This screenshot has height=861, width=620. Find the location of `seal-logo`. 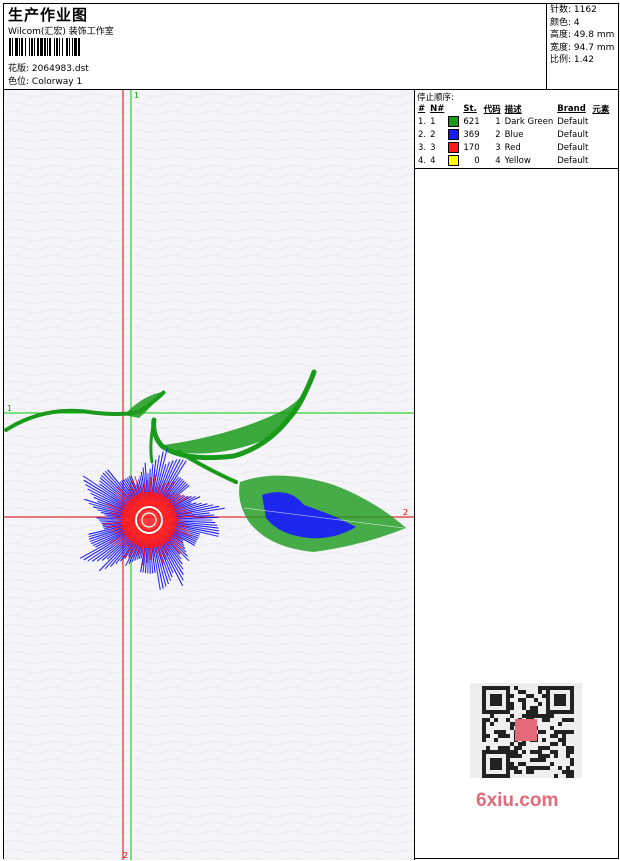

seal-logo is located at coordinates (526, 730).